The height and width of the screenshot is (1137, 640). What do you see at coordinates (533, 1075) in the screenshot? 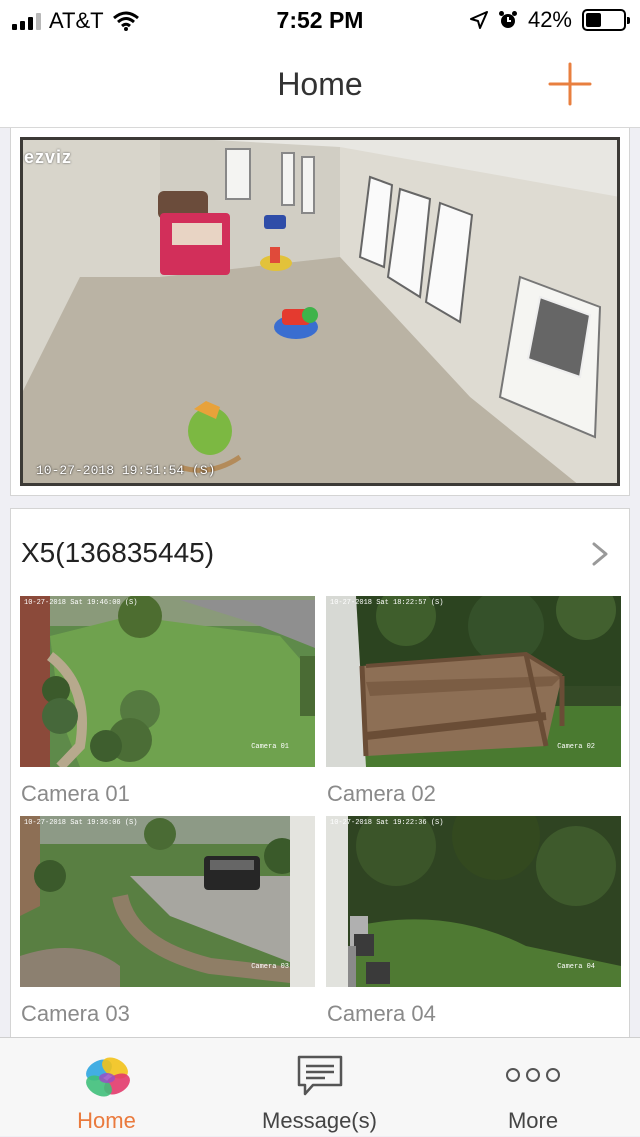
I see `more-icon` at bounding box center [533, 1075].